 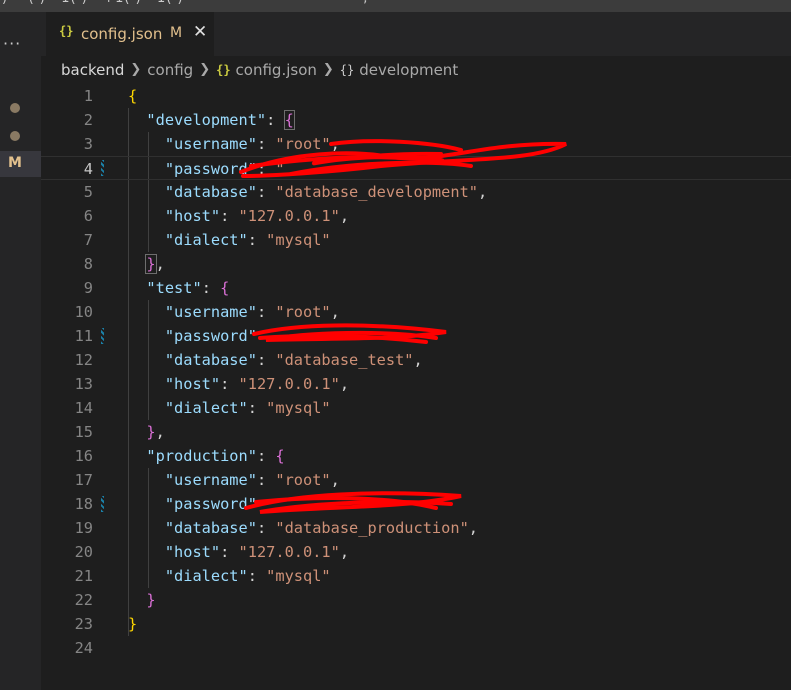 I want to click on activity-bar: ··· M, so click(x=20, y=351).